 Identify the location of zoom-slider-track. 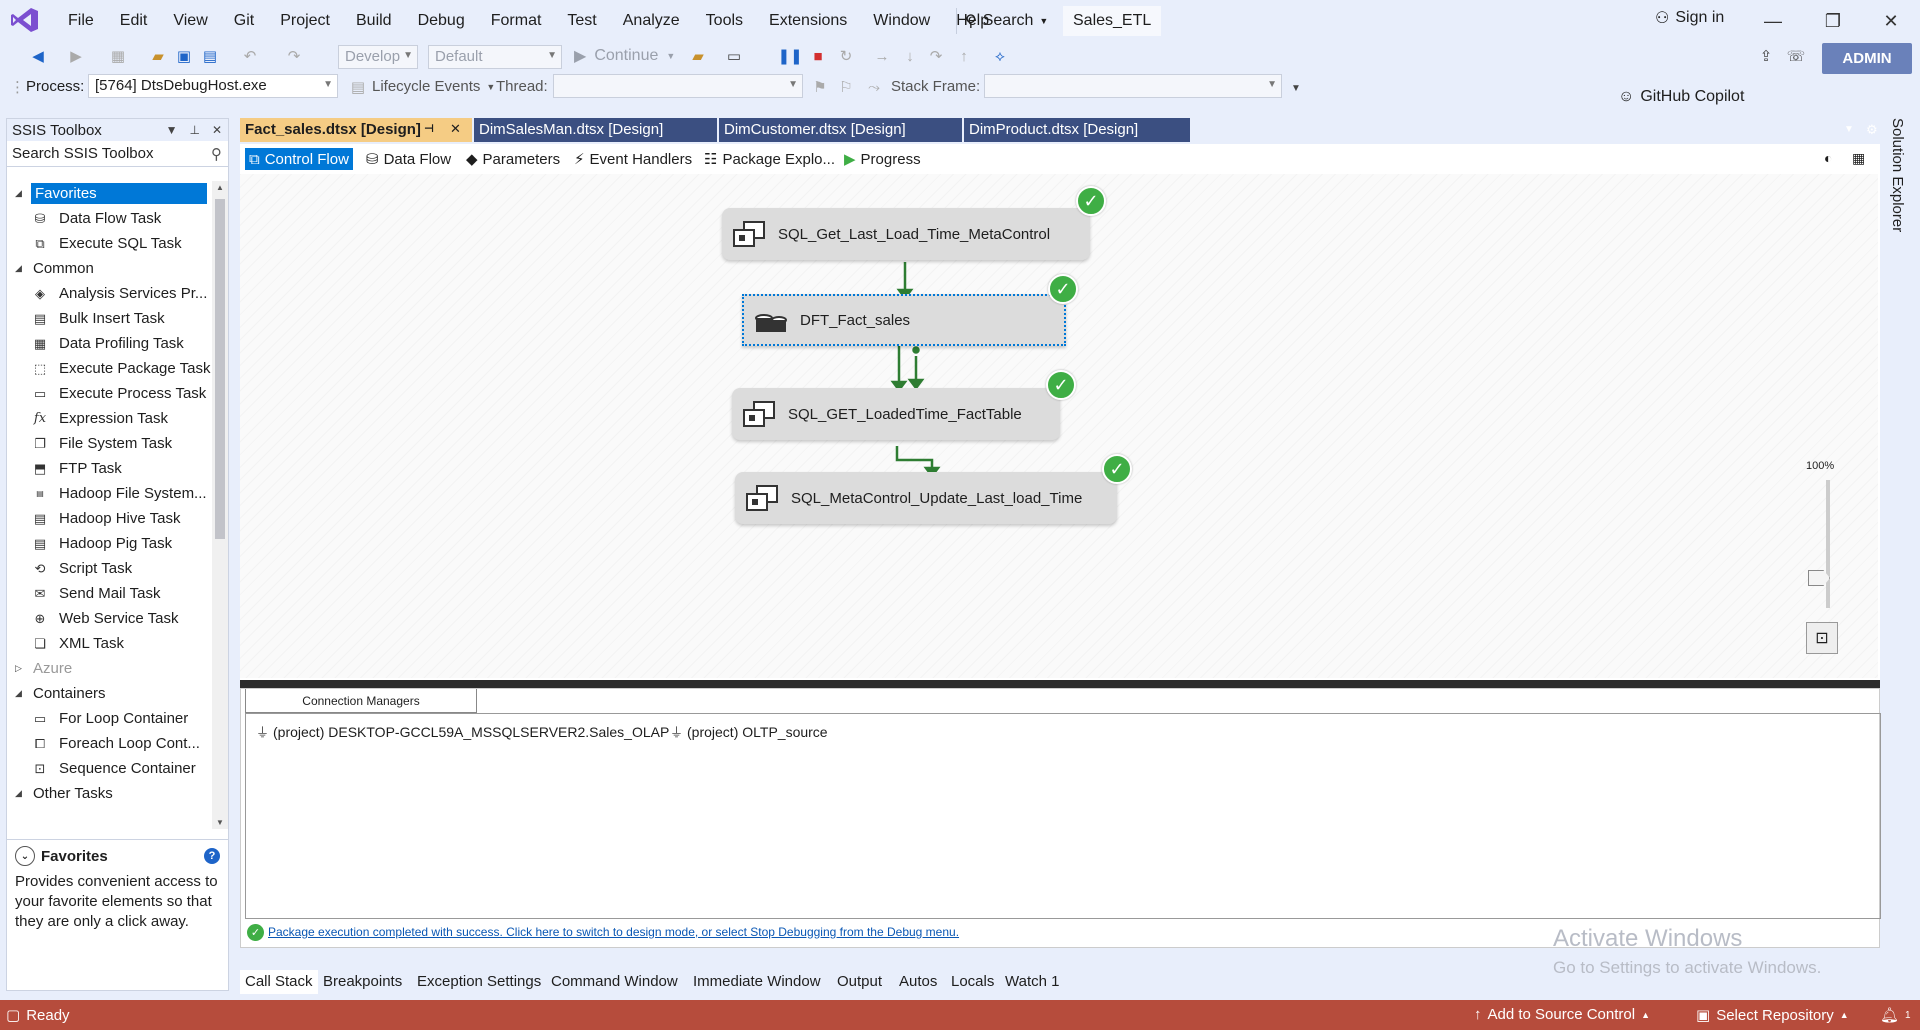
(1828, 544).